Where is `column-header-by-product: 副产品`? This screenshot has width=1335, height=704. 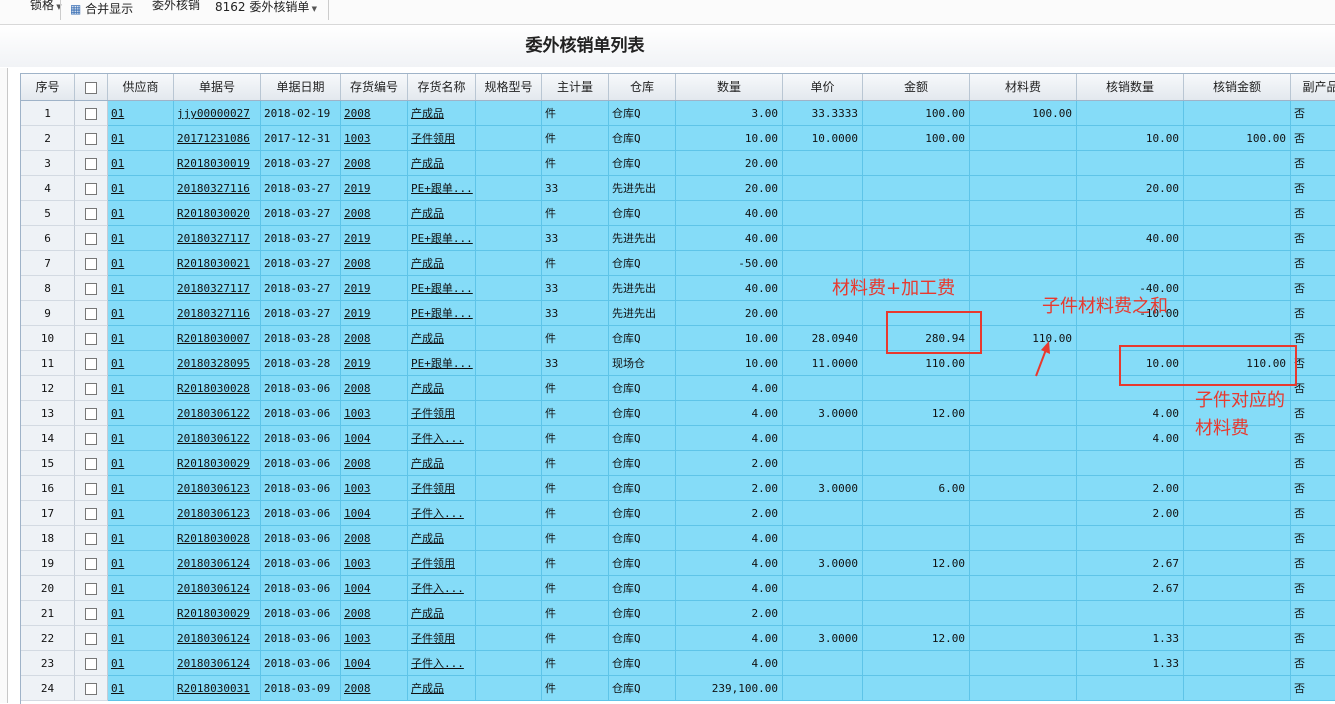
column-header-by-product: 副产品 is located at coordinates (1313, 87).